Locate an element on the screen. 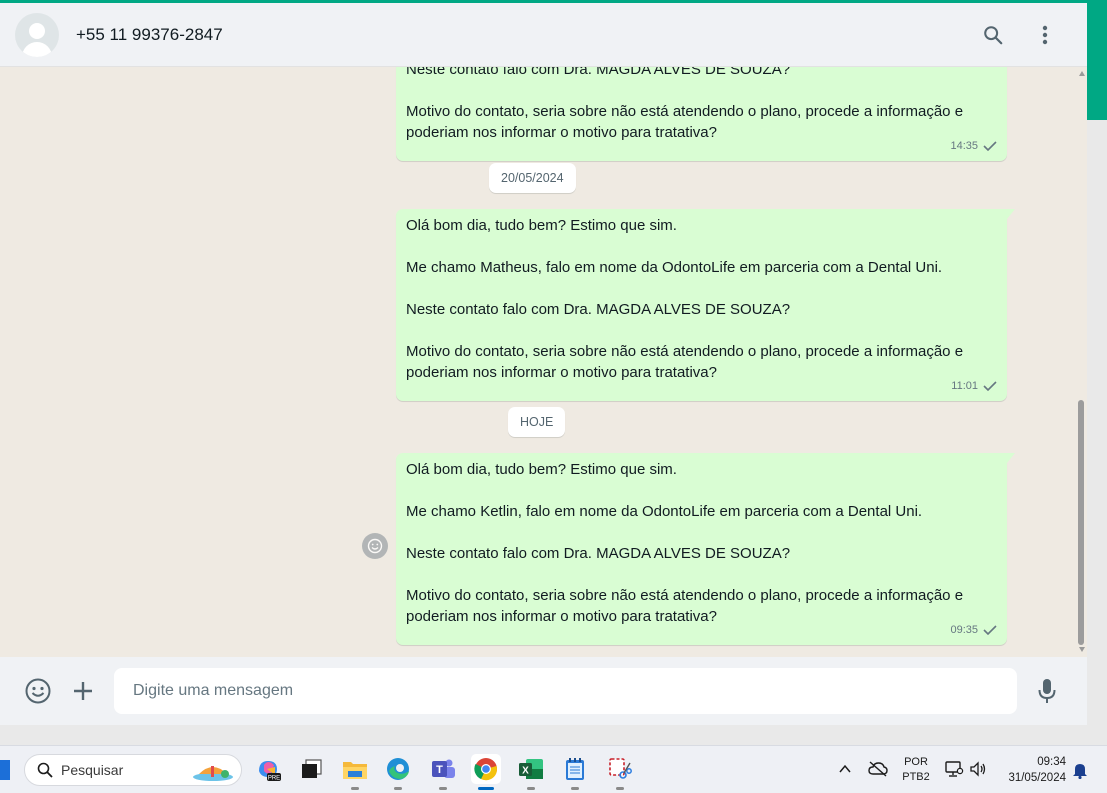  microphone-icon is located at coordinates (1047, 691).